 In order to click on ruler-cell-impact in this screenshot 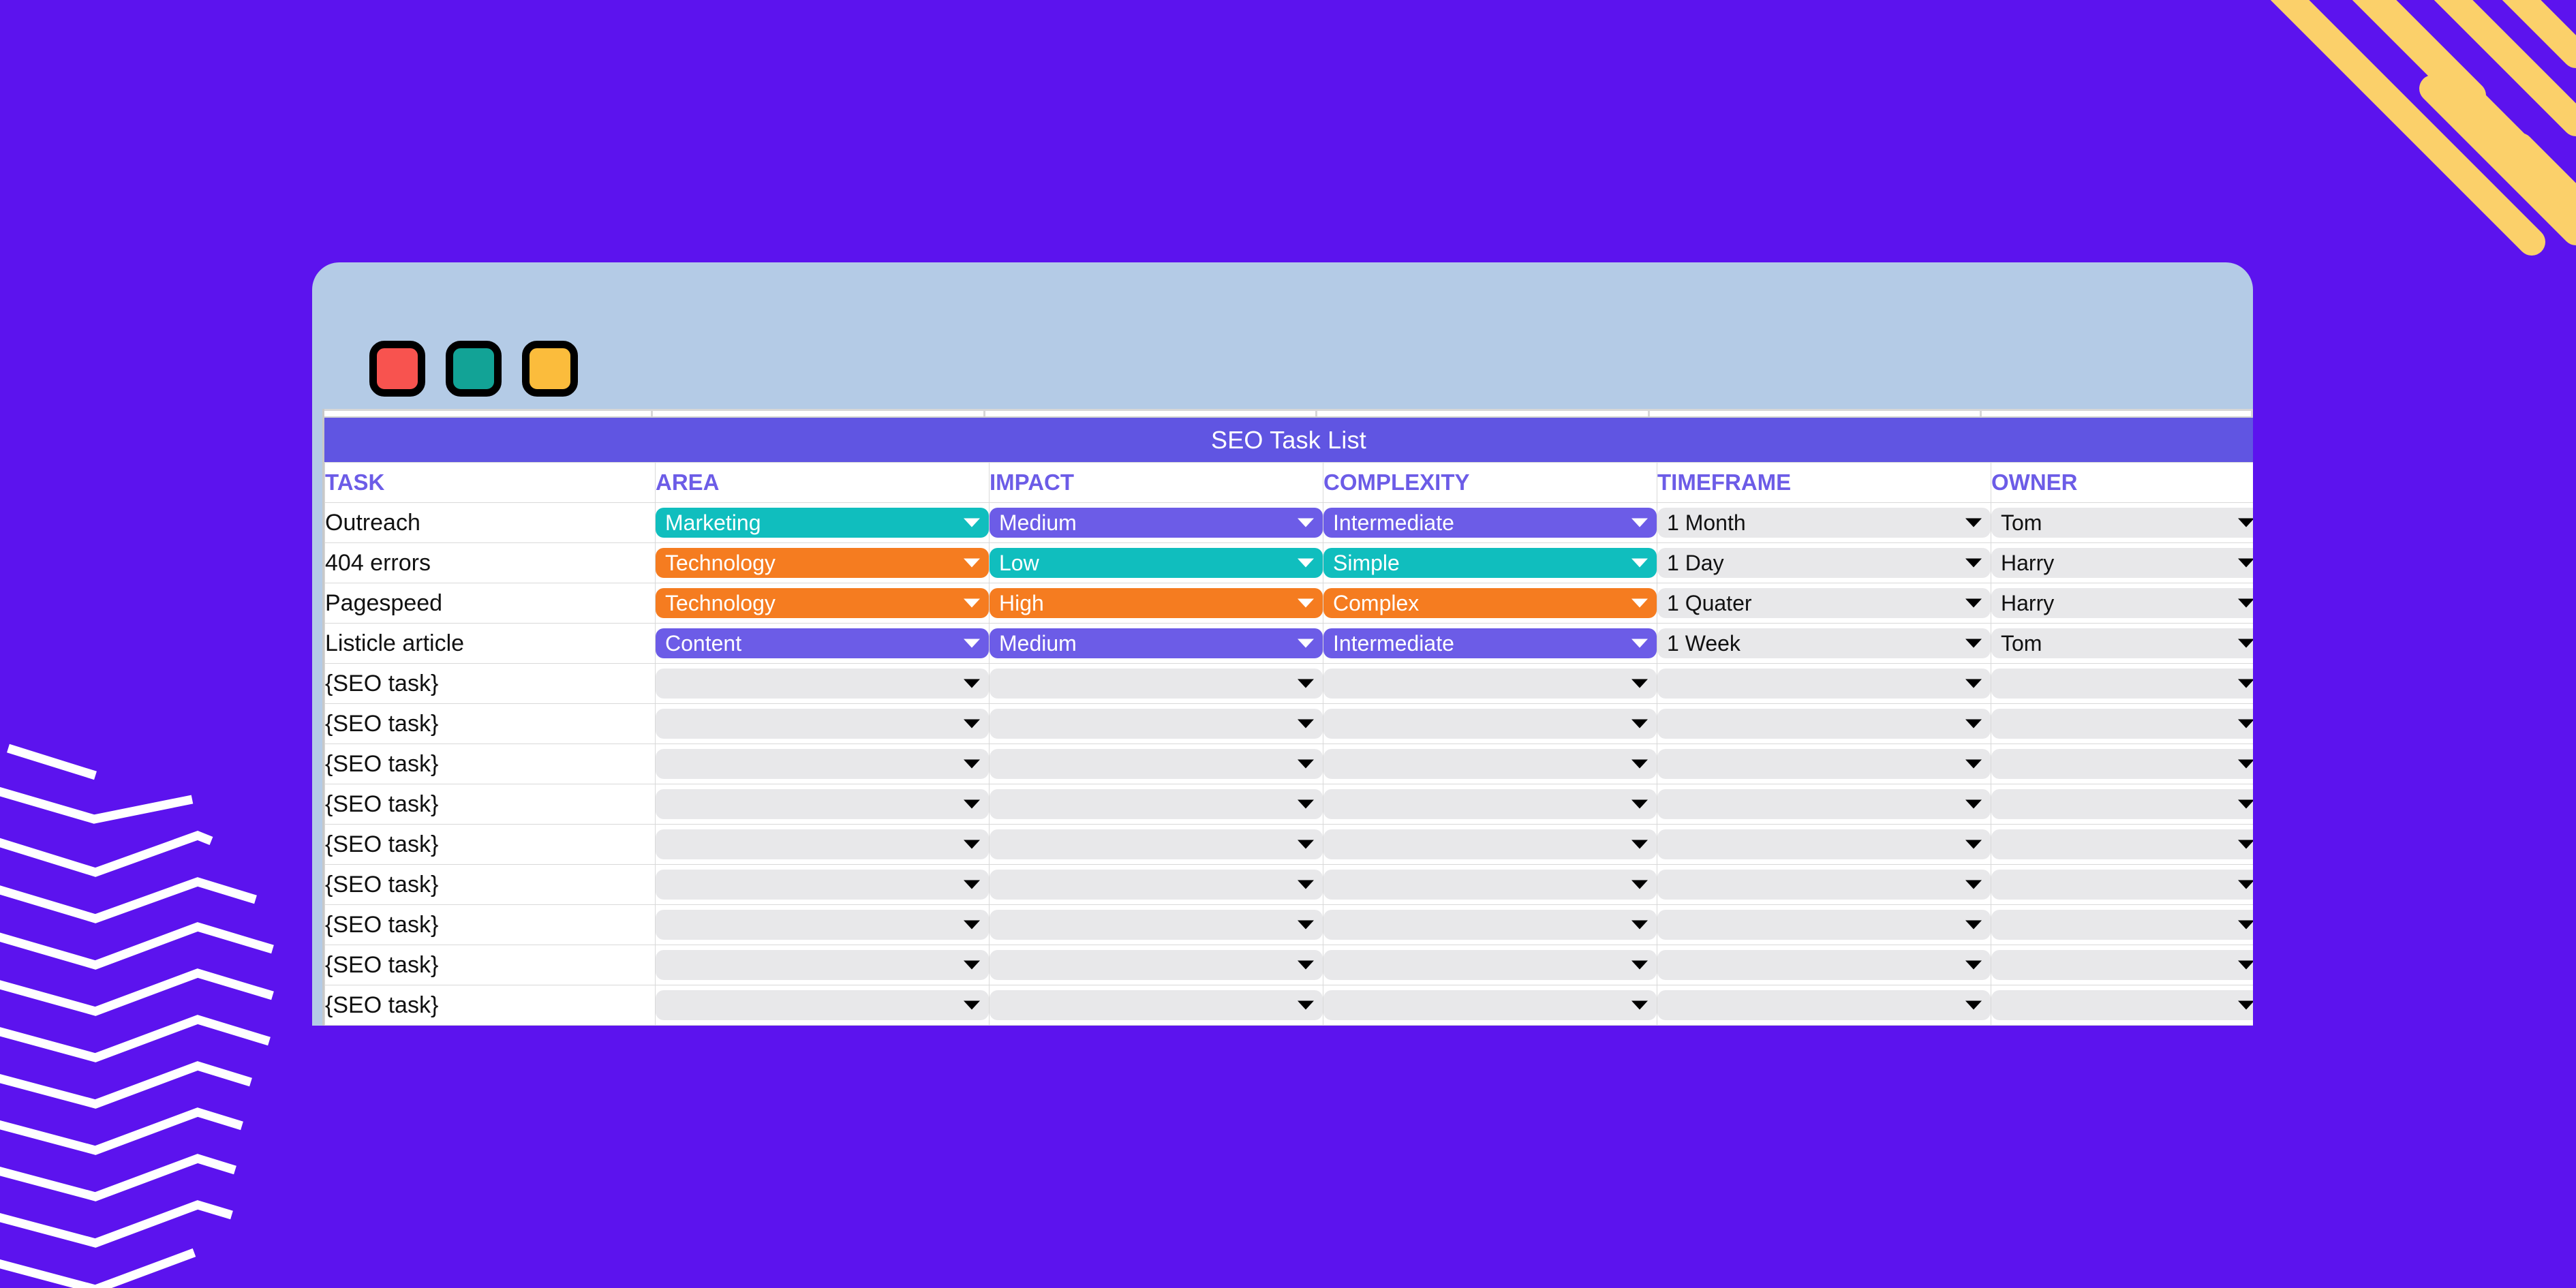, I will do `click(1151, 413)`.